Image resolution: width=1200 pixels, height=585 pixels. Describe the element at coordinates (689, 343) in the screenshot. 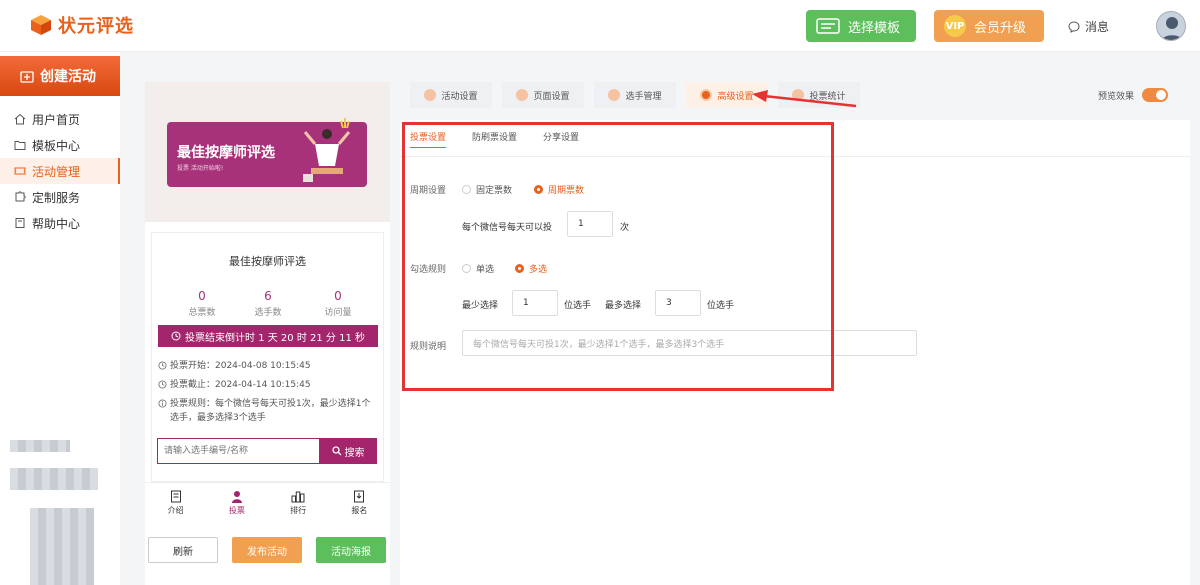

I see `rule-description-input: 每个微信号每天可投1次，最少选择1个选手，最多选择3个选手` at that location.